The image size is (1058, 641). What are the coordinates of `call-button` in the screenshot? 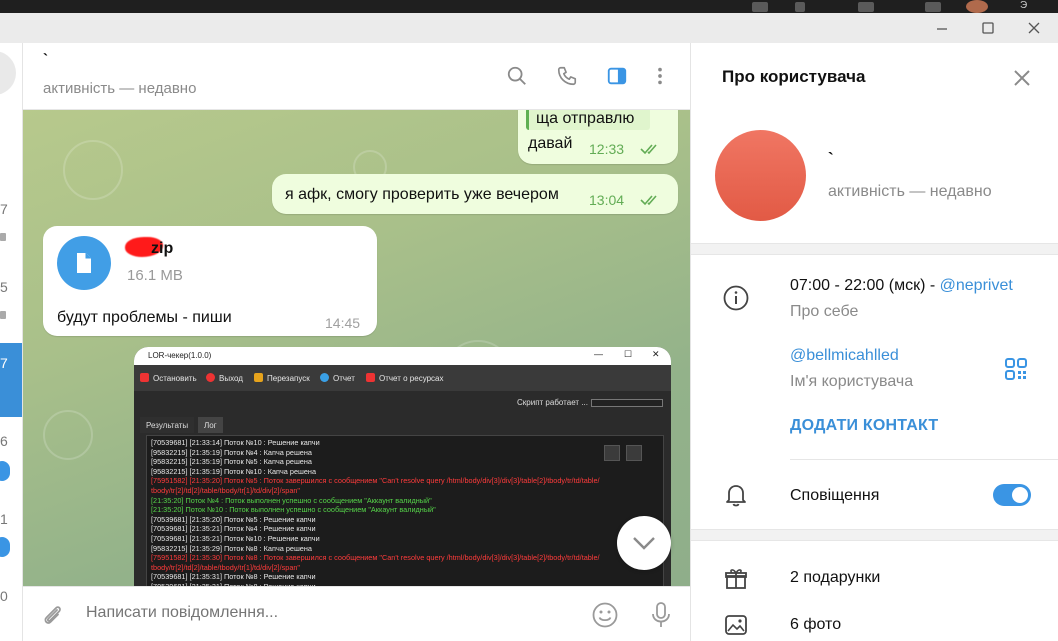 It's located at (567, 76).